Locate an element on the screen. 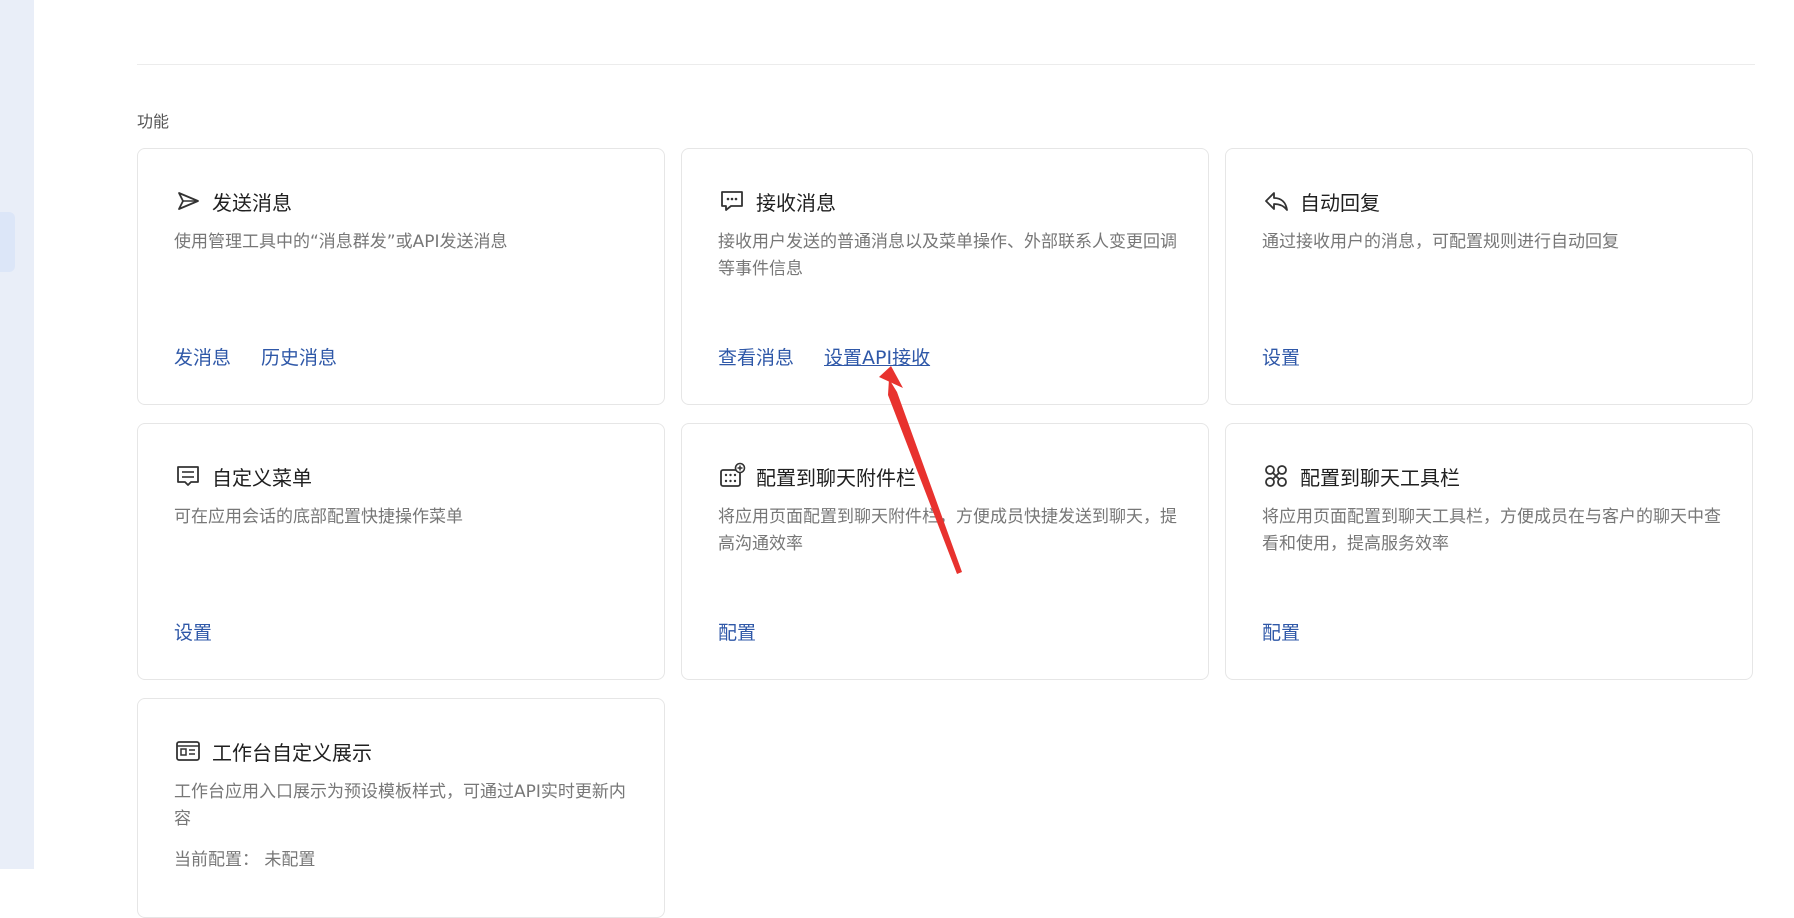 The image size is (1794, 918). section-title: 功能 is located at coordinates (153, 121).